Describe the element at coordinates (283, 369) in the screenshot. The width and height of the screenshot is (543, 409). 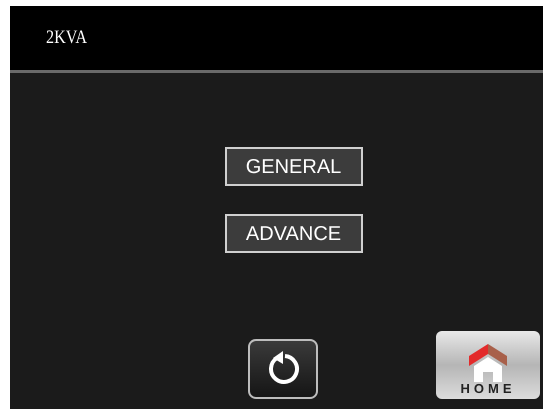
I see `back-button` at that location.